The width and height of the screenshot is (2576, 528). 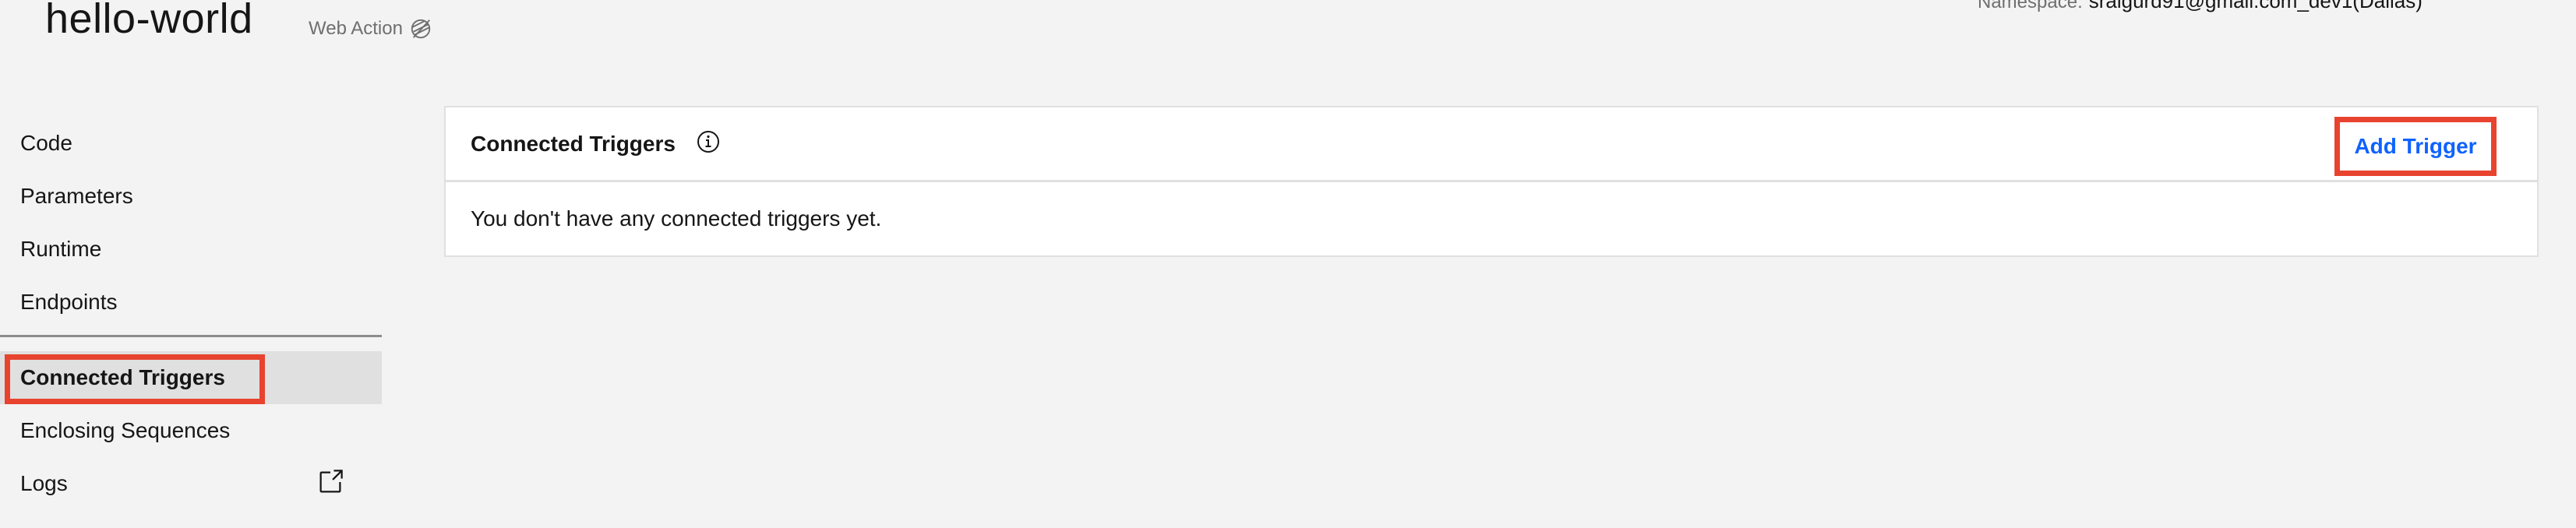 What do you see at coordinates (191, 143) in the screenshot?
I see `sidebar-item-code: Code` at bounding box center [191, 143].